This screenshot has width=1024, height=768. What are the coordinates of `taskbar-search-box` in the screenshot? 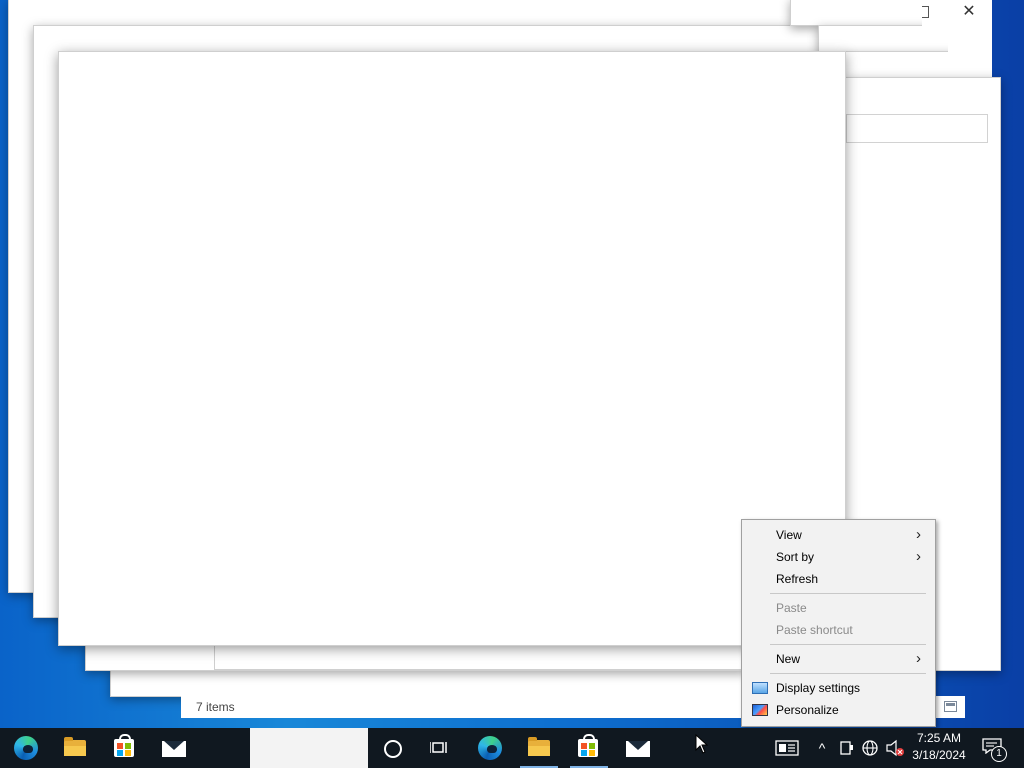 It's located at (309, 748).